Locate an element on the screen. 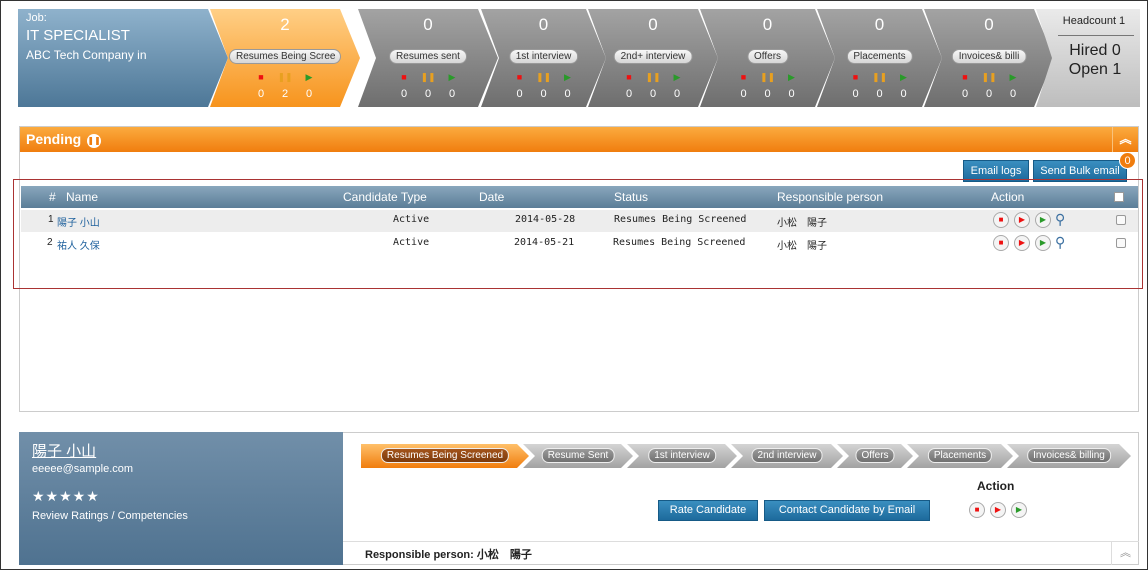  step-2nd-interview: 2nd interview is located at coordinates (787, 456).